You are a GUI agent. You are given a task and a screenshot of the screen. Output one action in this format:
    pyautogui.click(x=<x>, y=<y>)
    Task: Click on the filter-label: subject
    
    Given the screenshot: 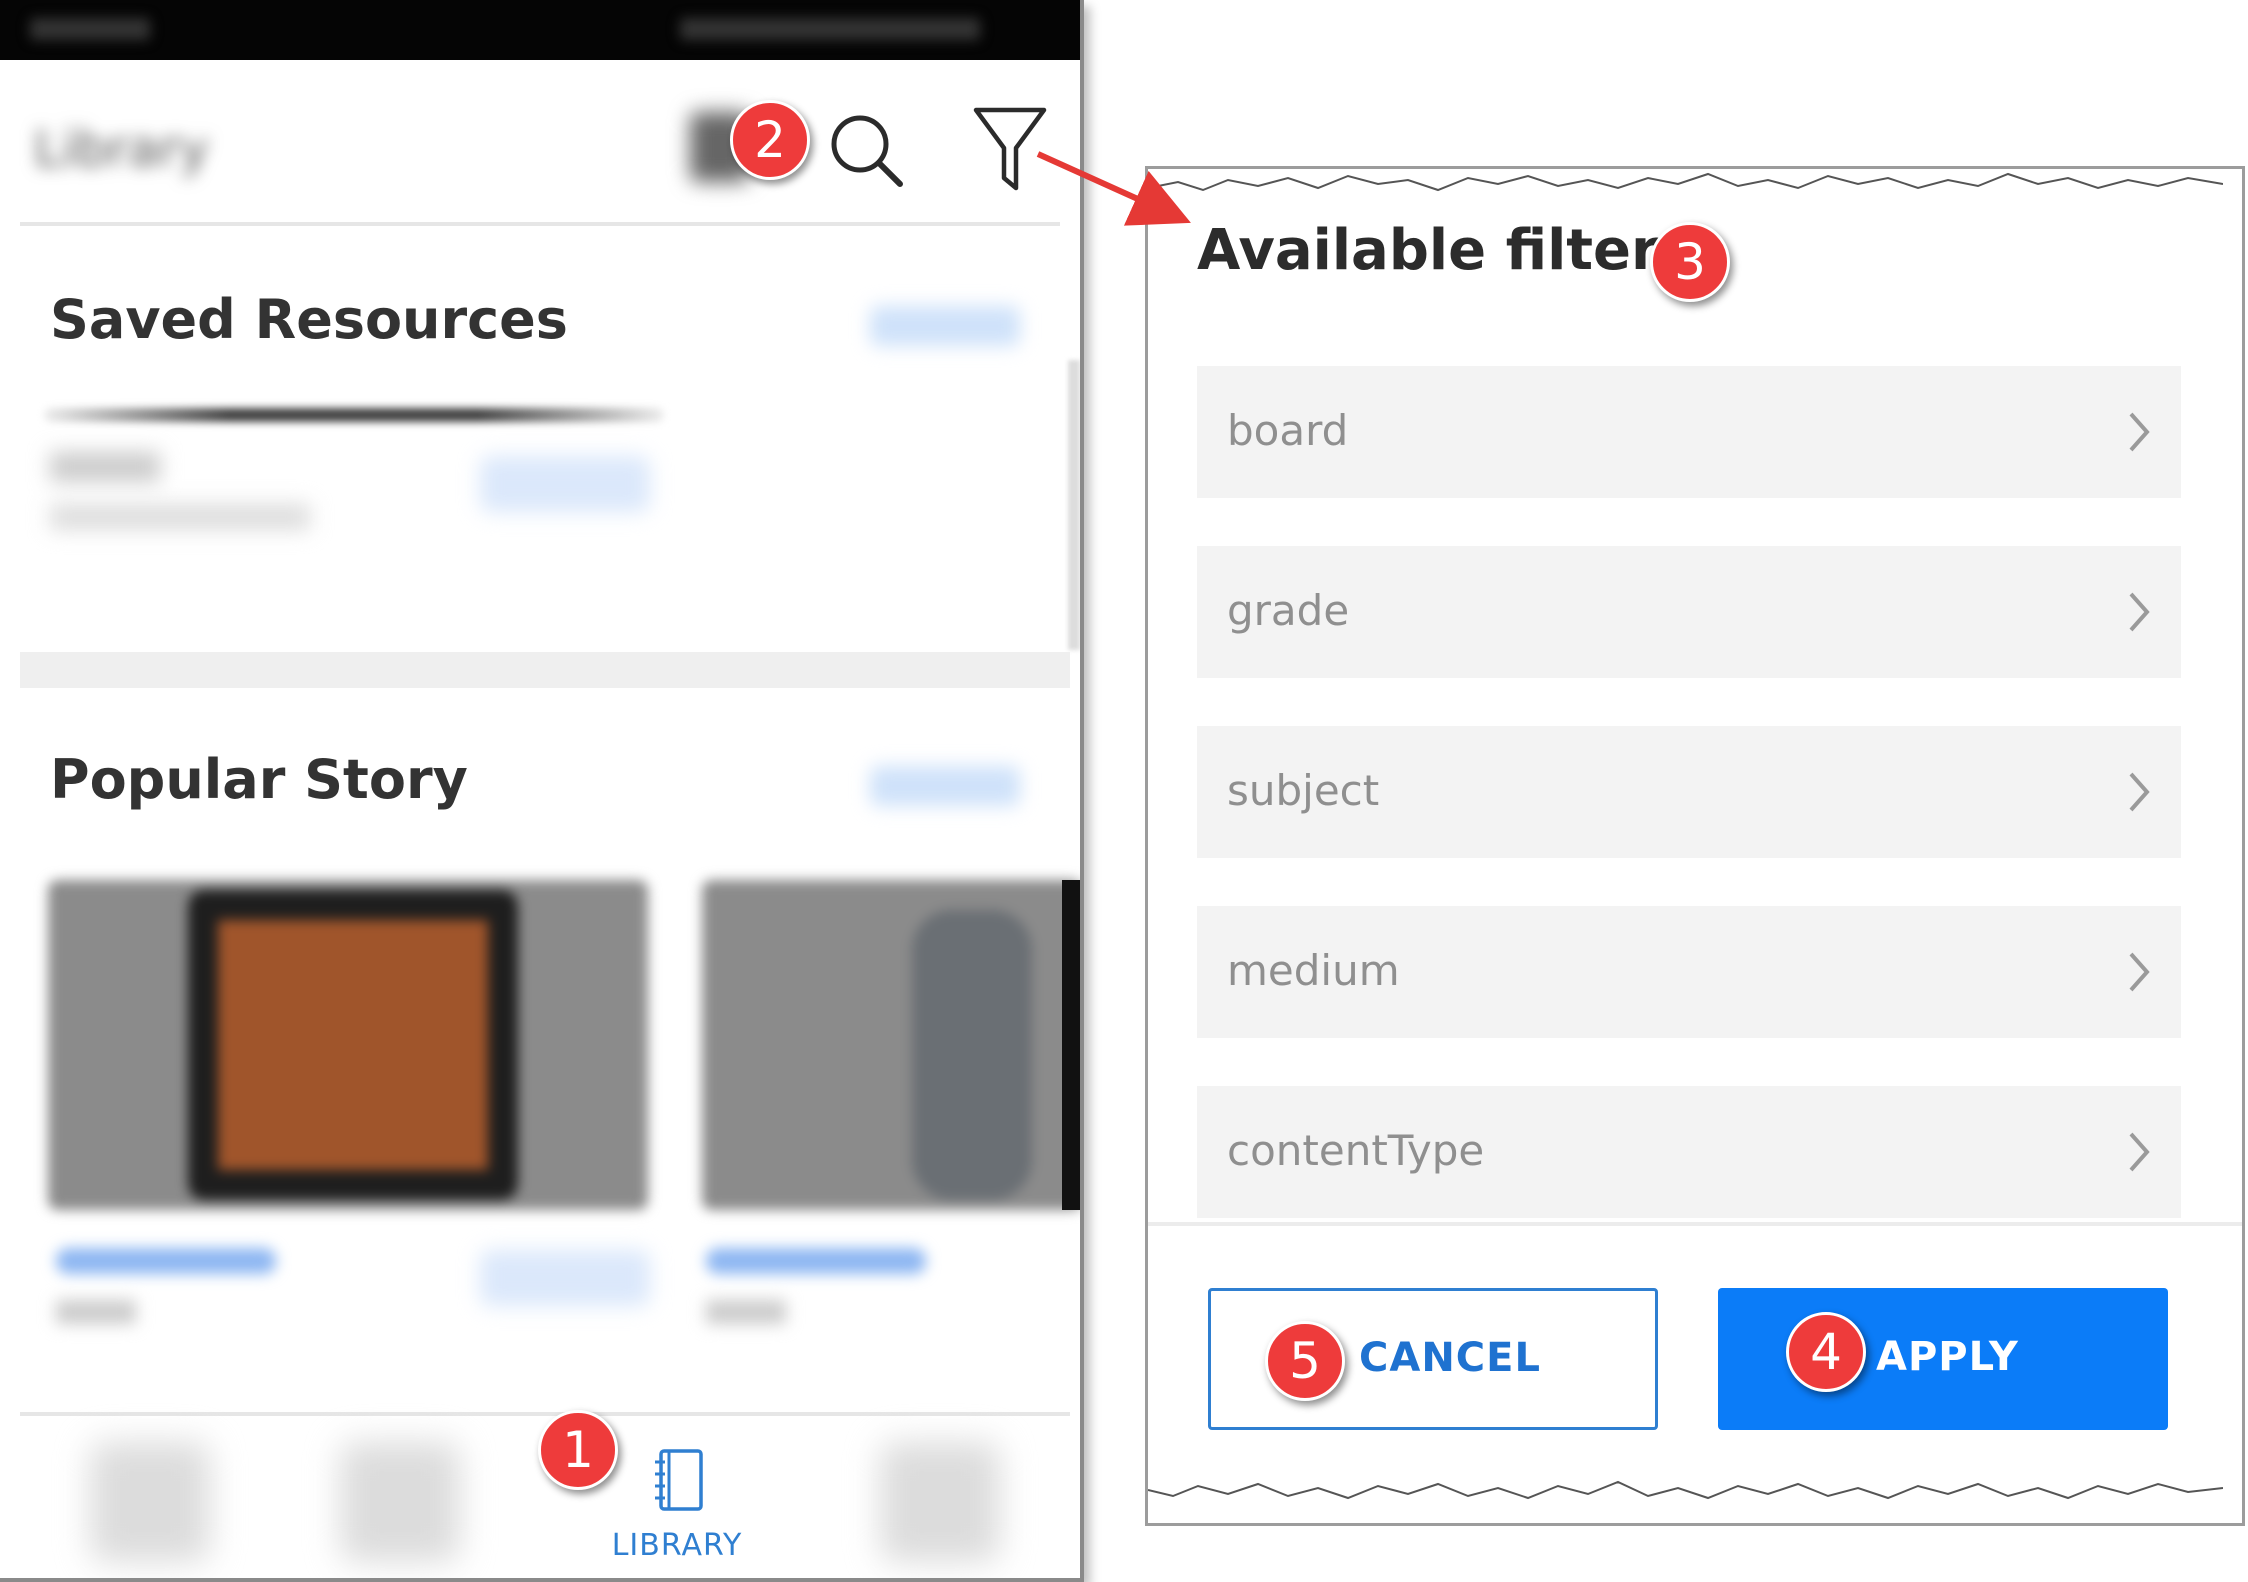 What is the action you would take?
    pyautogui.click(x=1303, y=790)
    